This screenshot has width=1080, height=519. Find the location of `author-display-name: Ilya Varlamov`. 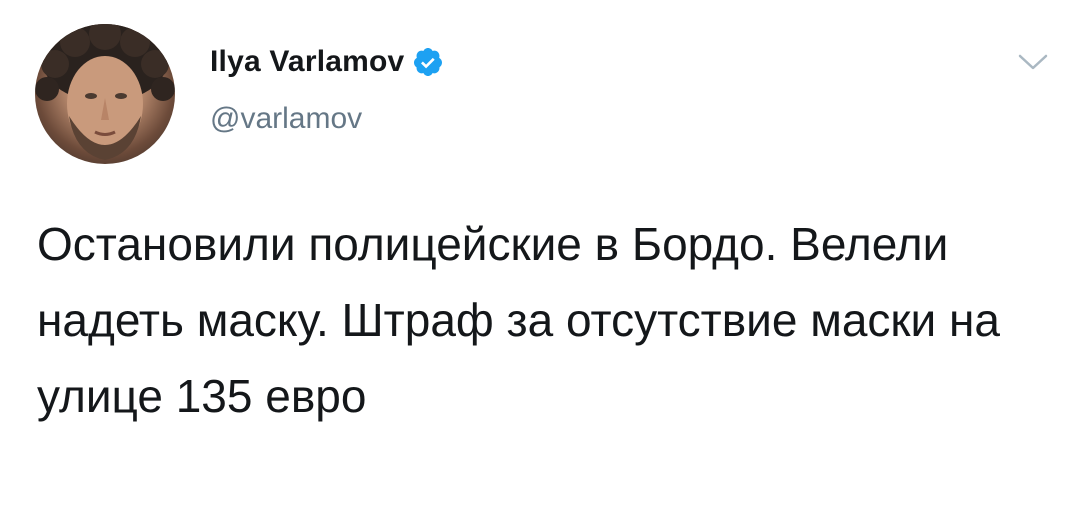

author-display-name: Ilya Varlamov is located at coordinates (307, 62).